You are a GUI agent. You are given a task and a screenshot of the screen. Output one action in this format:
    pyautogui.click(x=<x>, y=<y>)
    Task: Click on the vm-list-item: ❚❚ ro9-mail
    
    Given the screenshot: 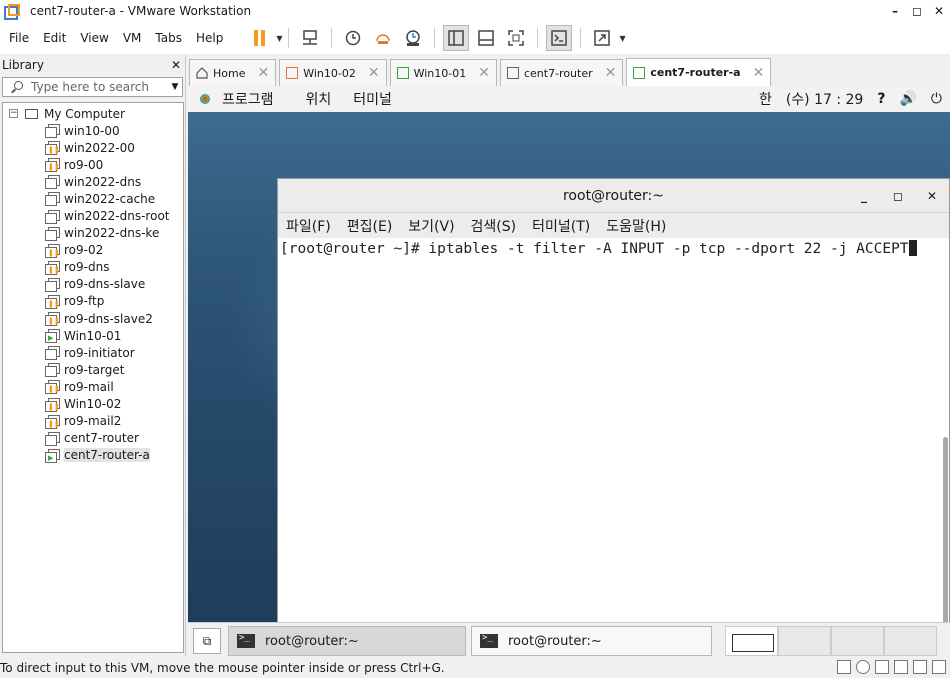 What is the action you would take?
    pyautogui.click(x=93, y=386)
    